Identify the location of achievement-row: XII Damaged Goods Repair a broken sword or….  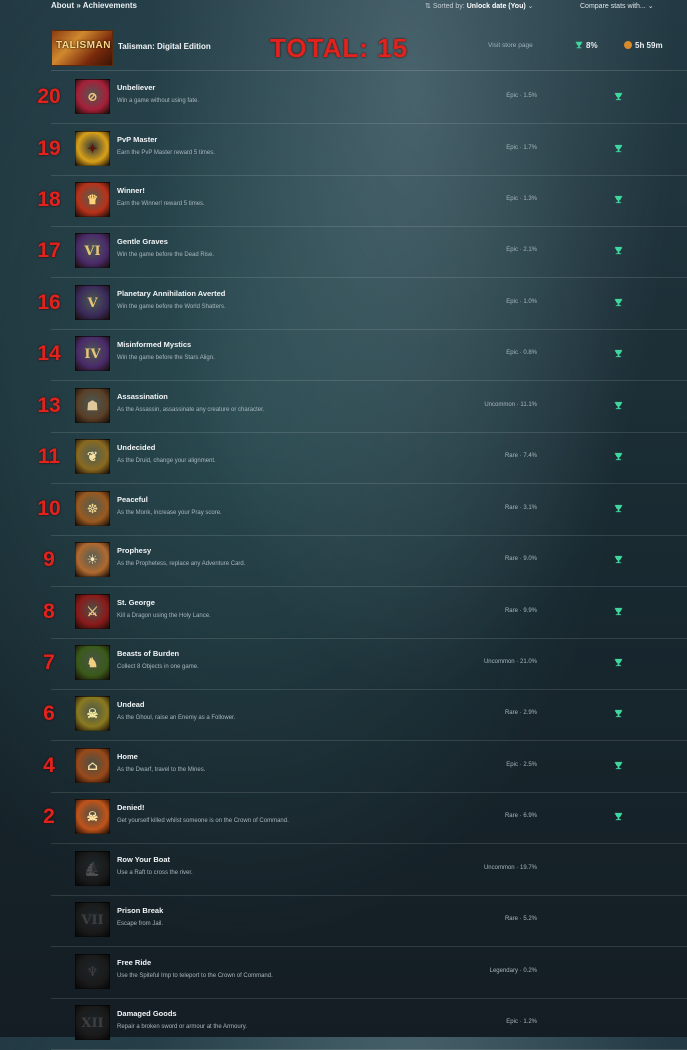
(369, 1024).